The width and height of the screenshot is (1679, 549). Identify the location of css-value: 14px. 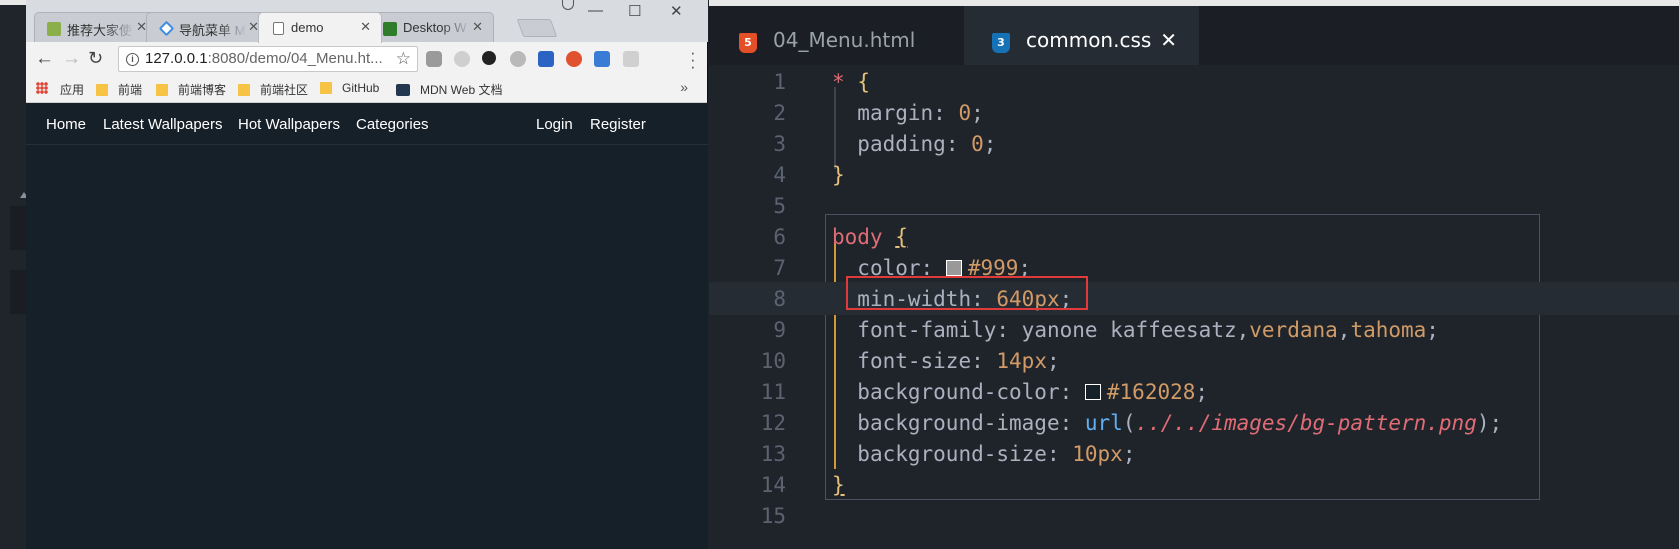
(1021, 361).